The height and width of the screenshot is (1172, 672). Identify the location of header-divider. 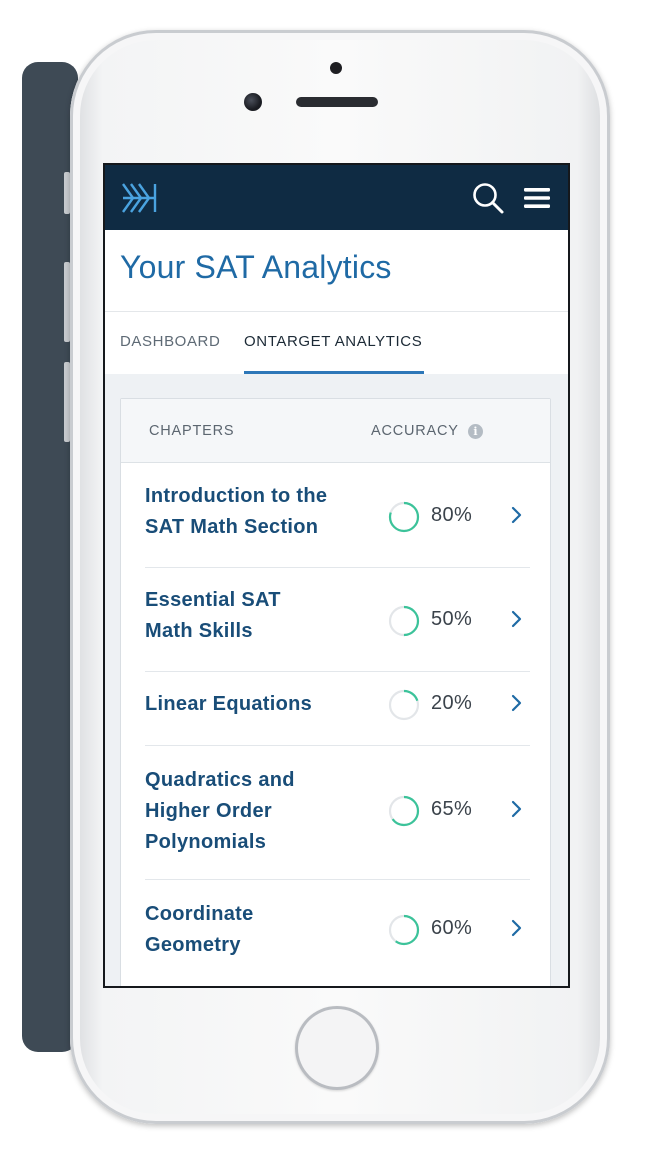
(336, 311).